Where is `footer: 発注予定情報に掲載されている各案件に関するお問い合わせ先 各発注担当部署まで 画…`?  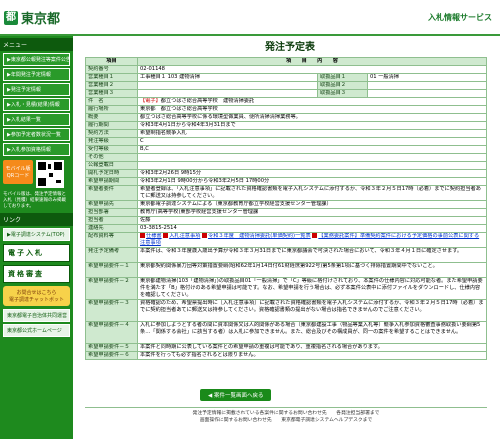 footer: 発注予定情報に掲載されている各案件に関するお問い合わせ先 各発注担当部署まで 画… is located at coordinates (286, 415).